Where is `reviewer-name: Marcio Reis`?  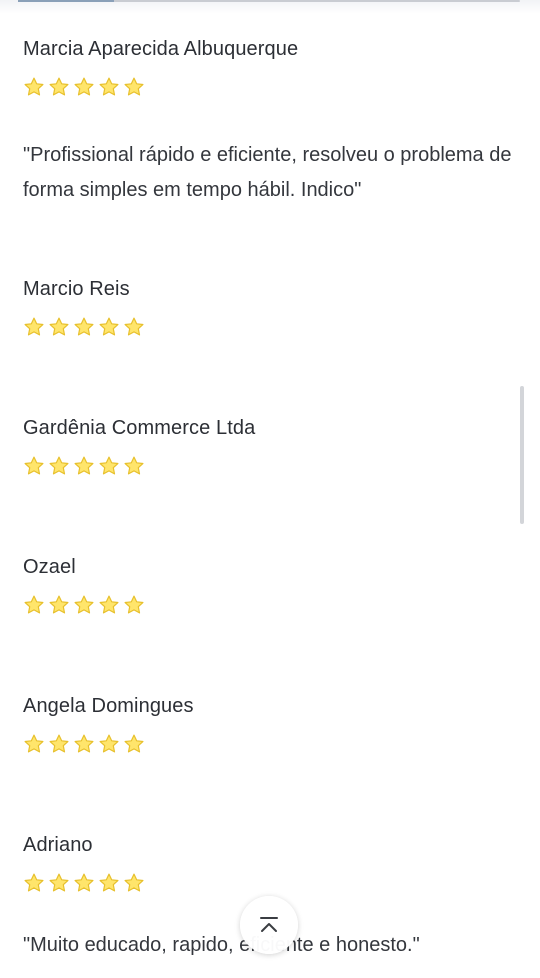 reviewer-name: Marcio Reis is located at coordinates (76, 289).